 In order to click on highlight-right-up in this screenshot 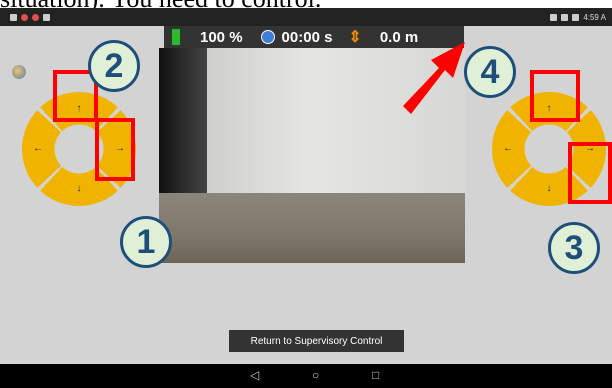, I will do `click(555, 96)`.